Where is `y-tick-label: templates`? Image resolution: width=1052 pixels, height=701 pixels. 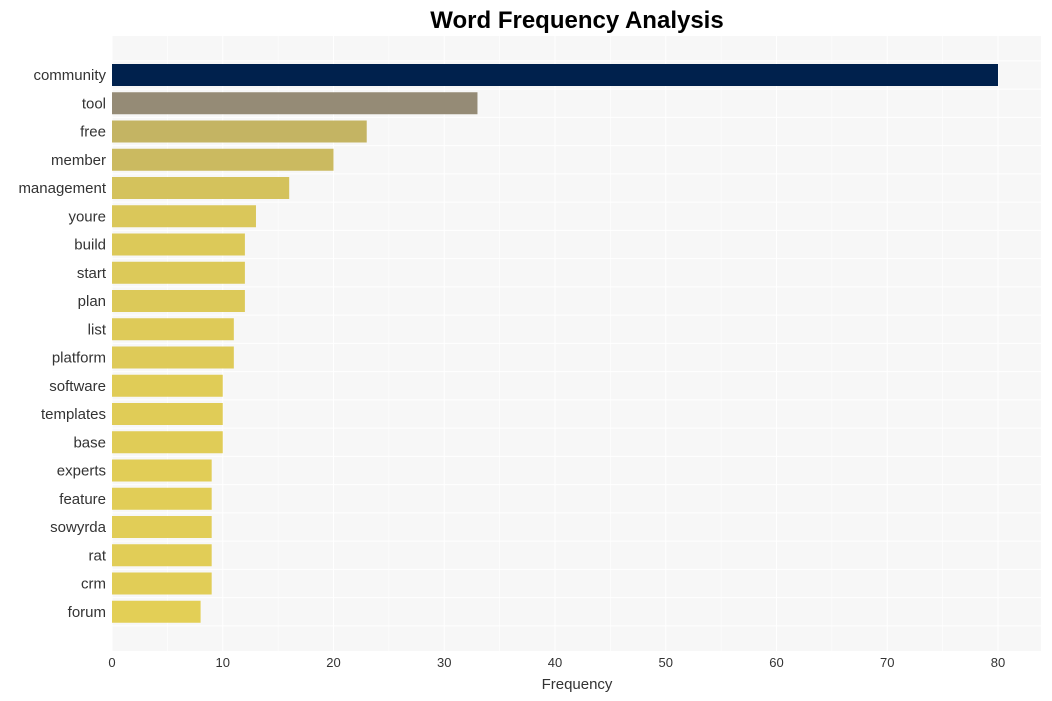
y-tick-label: templates is located at coordinates (73, 414).